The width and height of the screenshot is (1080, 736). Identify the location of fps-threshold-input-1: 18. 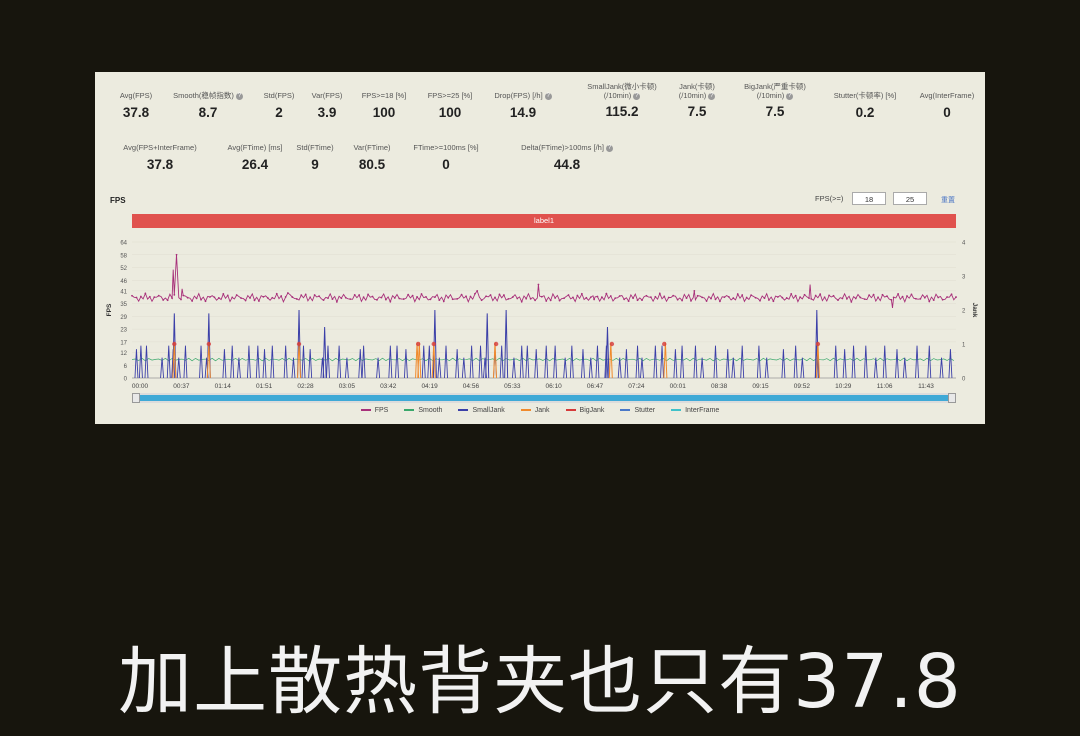
(869, 198).